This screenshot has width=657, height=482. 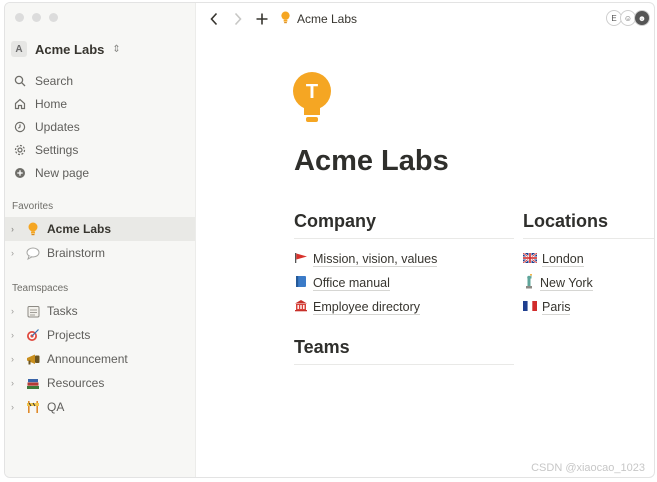 What do you see at coordinates (19, 17) in the screenshot?
I see `close-window-button` at bounding box center [19, 17].